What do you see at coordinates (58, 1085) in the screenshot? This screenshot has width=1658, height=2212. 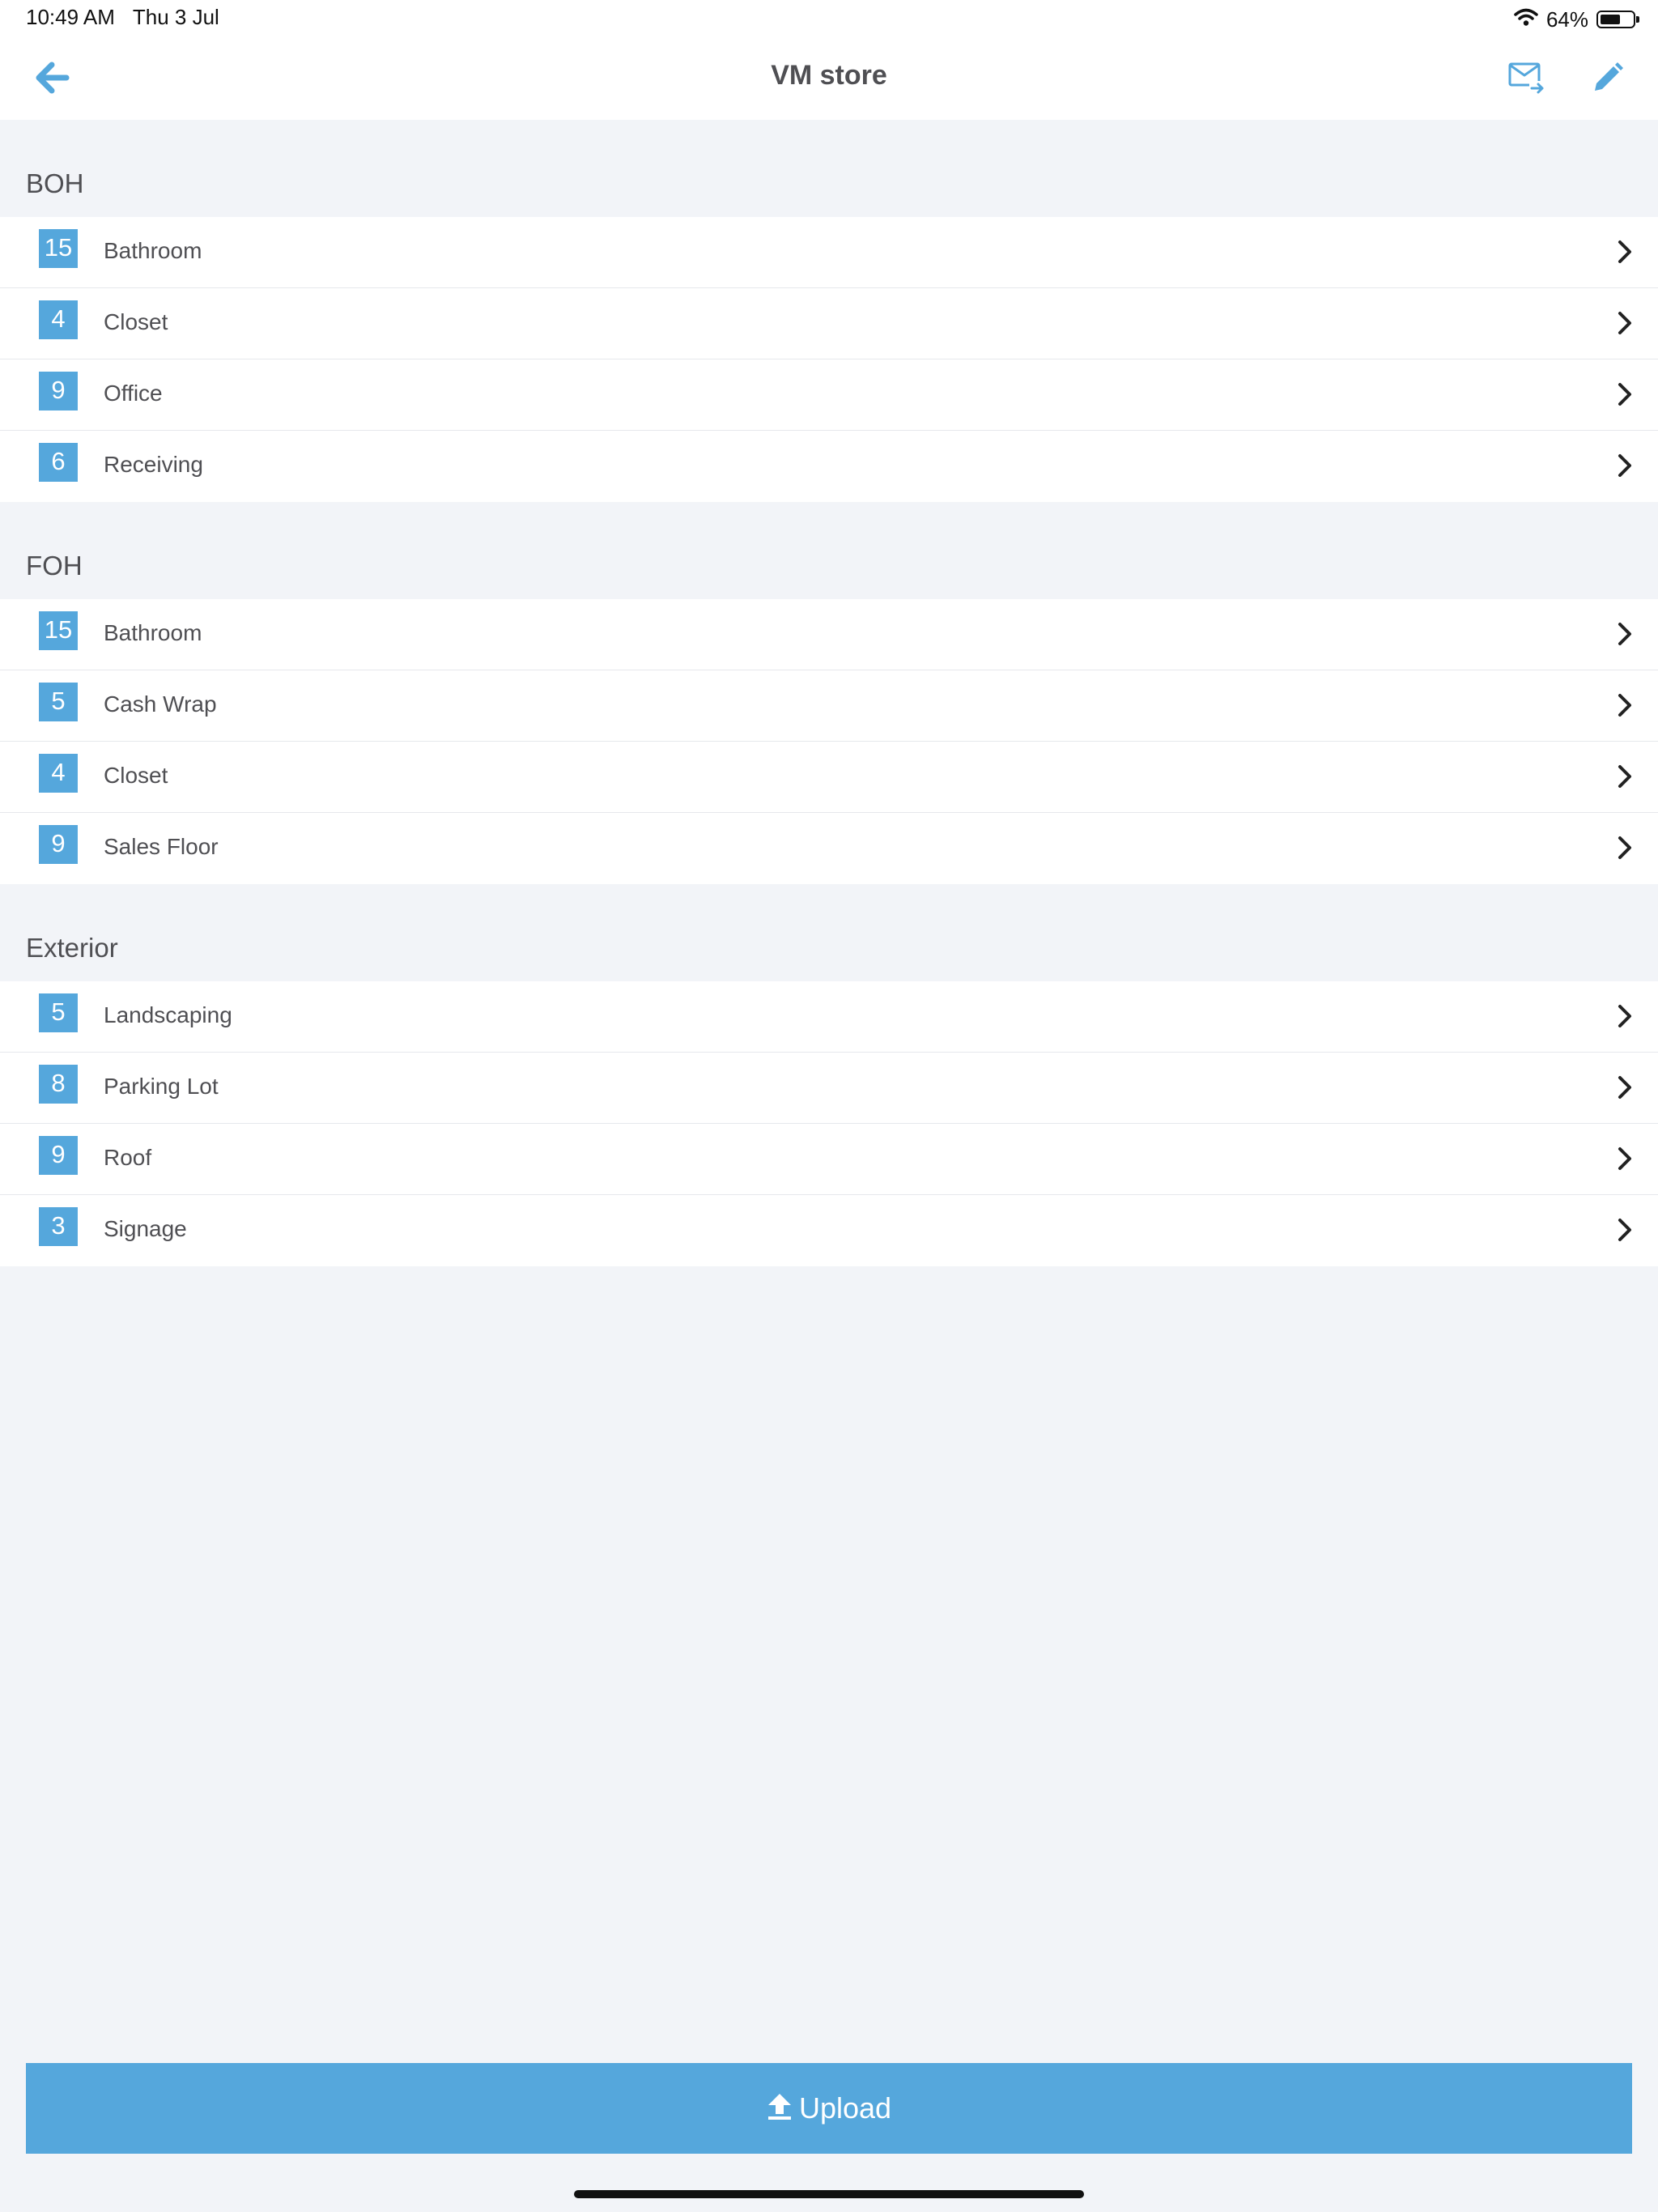 I see `count-badge: 8` at bounding box center [58, 1085].